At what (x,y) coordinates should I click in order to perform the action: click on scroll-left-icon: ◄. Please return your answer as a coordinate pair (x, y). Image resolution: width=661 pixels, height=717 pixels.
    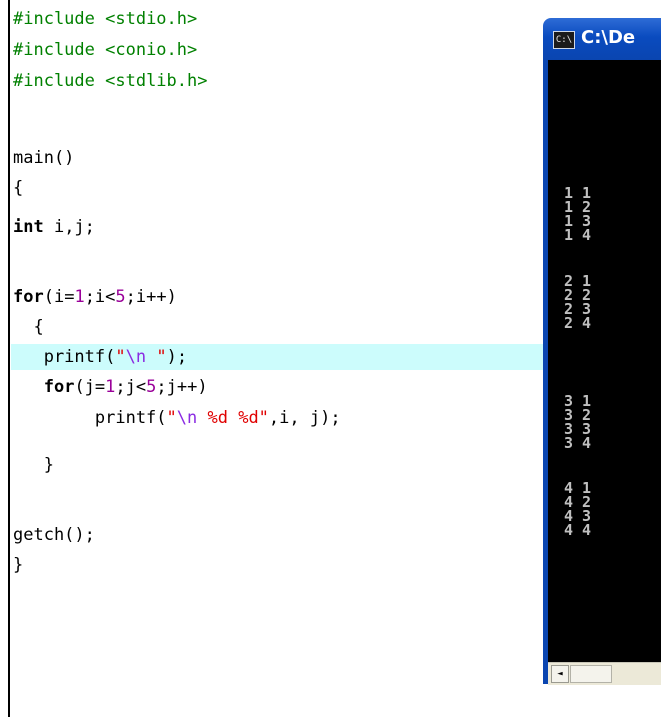
    Looking at the image, I should click on (560, 674).